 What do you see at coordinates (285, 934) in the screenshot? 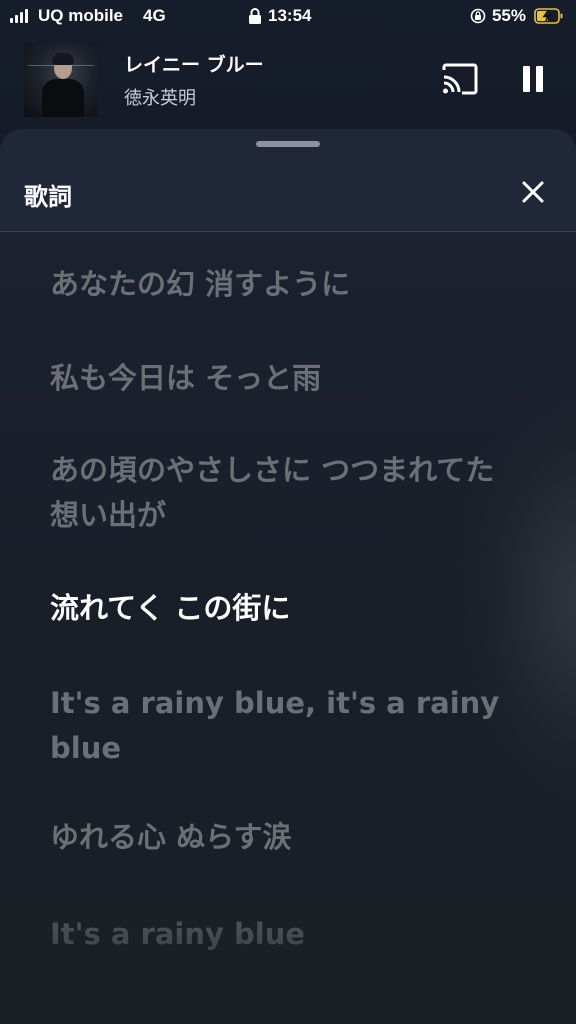
I see `lyric-line: It's a rainy blue` at bounding box center [285, 934].